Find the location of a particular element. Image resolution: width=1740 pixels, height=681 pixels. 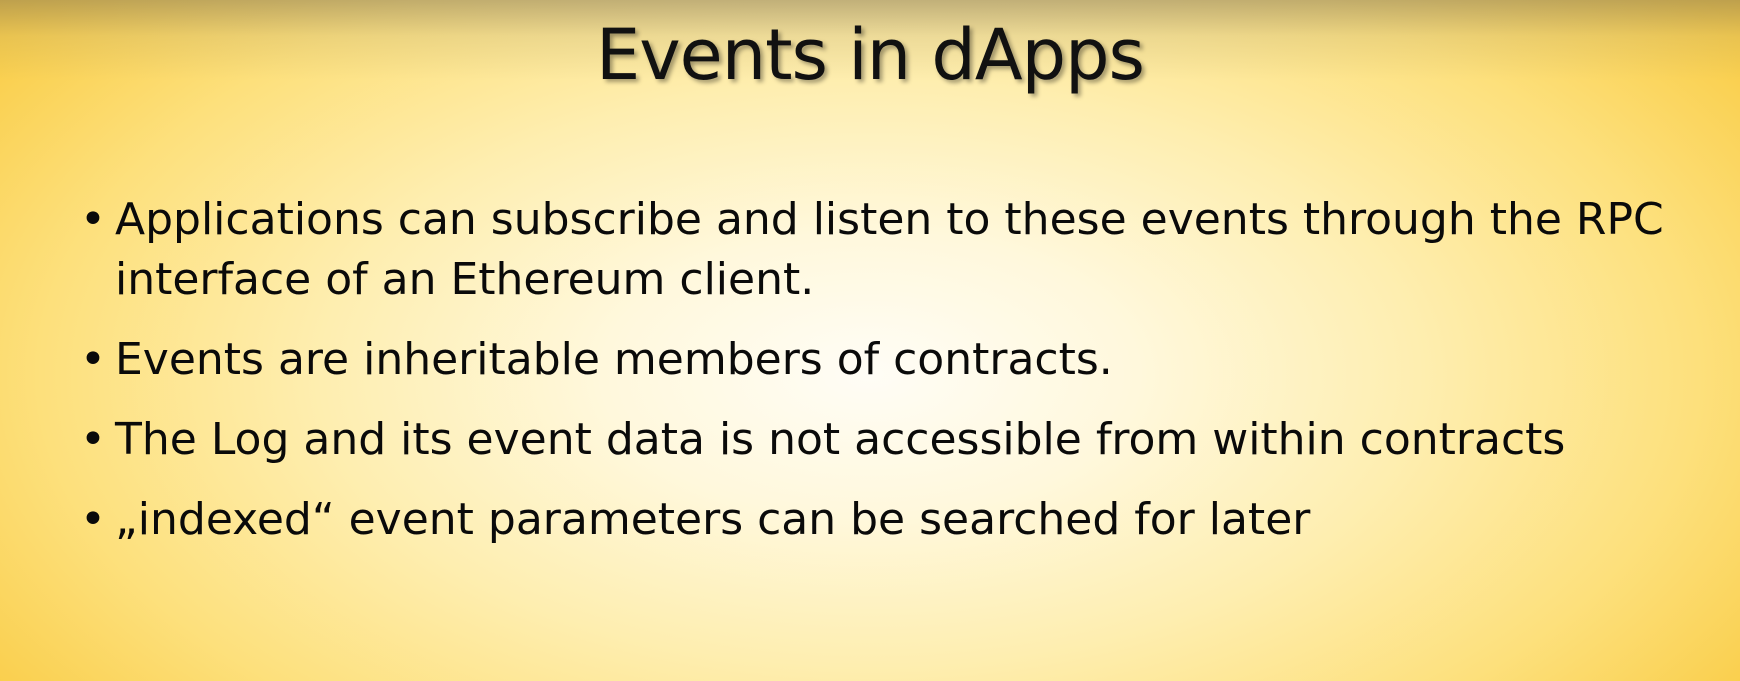

slide-title: Events in dApps is located at coordinates (870, 55).